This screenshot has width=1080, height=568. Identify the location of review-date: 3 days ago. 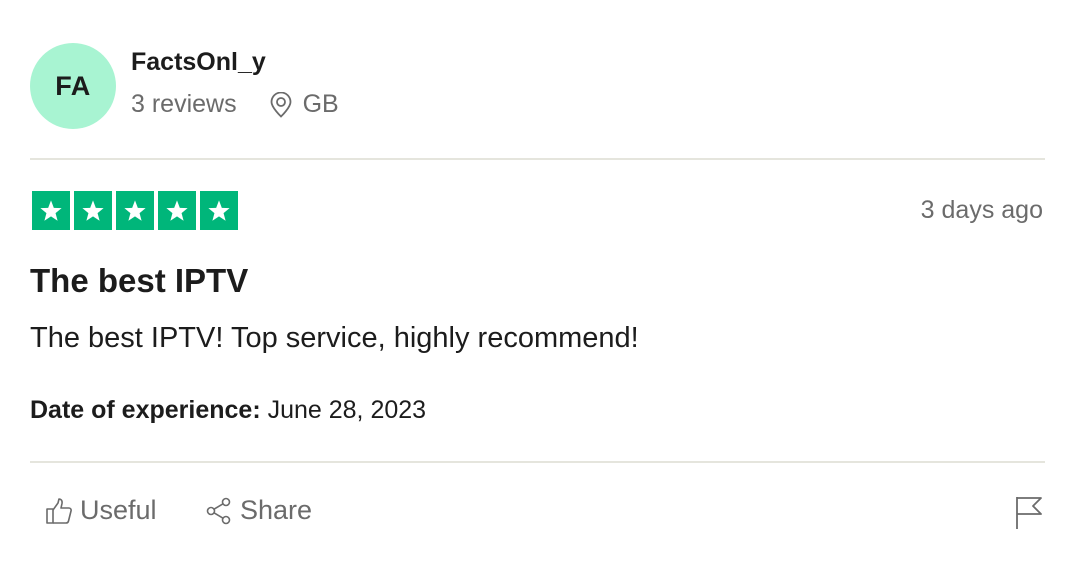
(981, 210).